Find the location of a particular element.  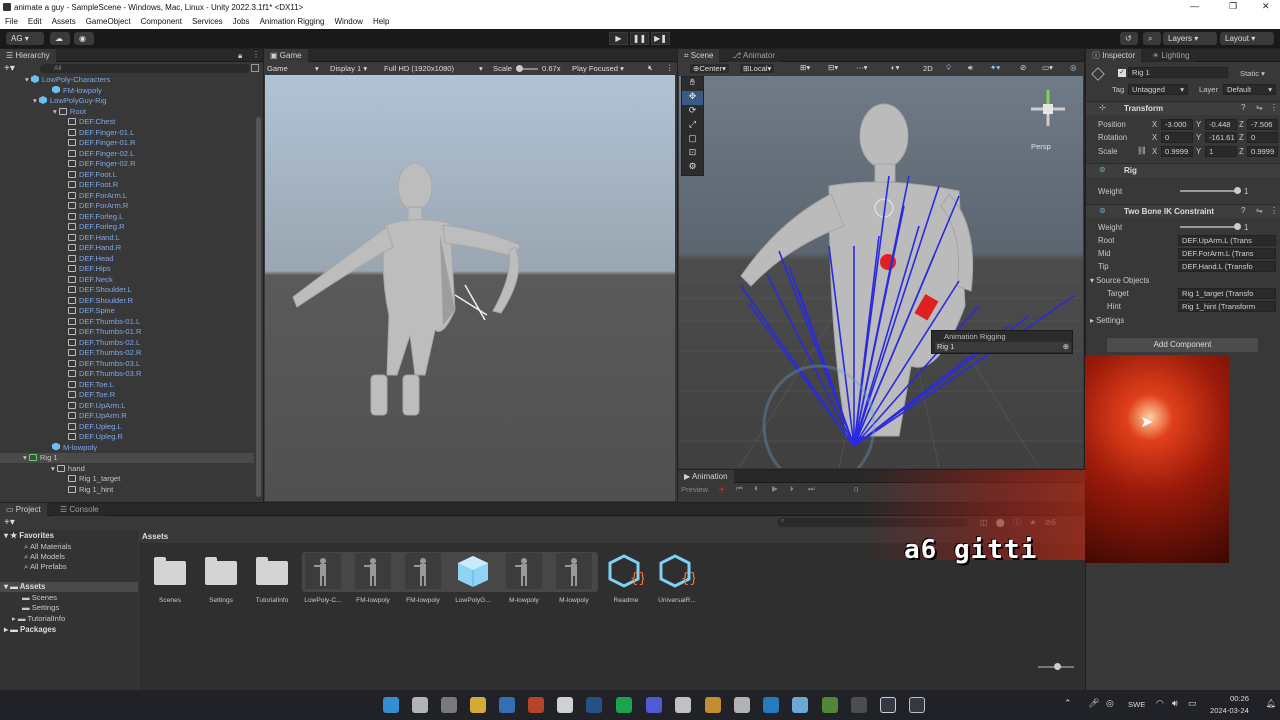

tip-object-field: DEF.Hand.L (Transfo is located at coordinates (1227, 266).